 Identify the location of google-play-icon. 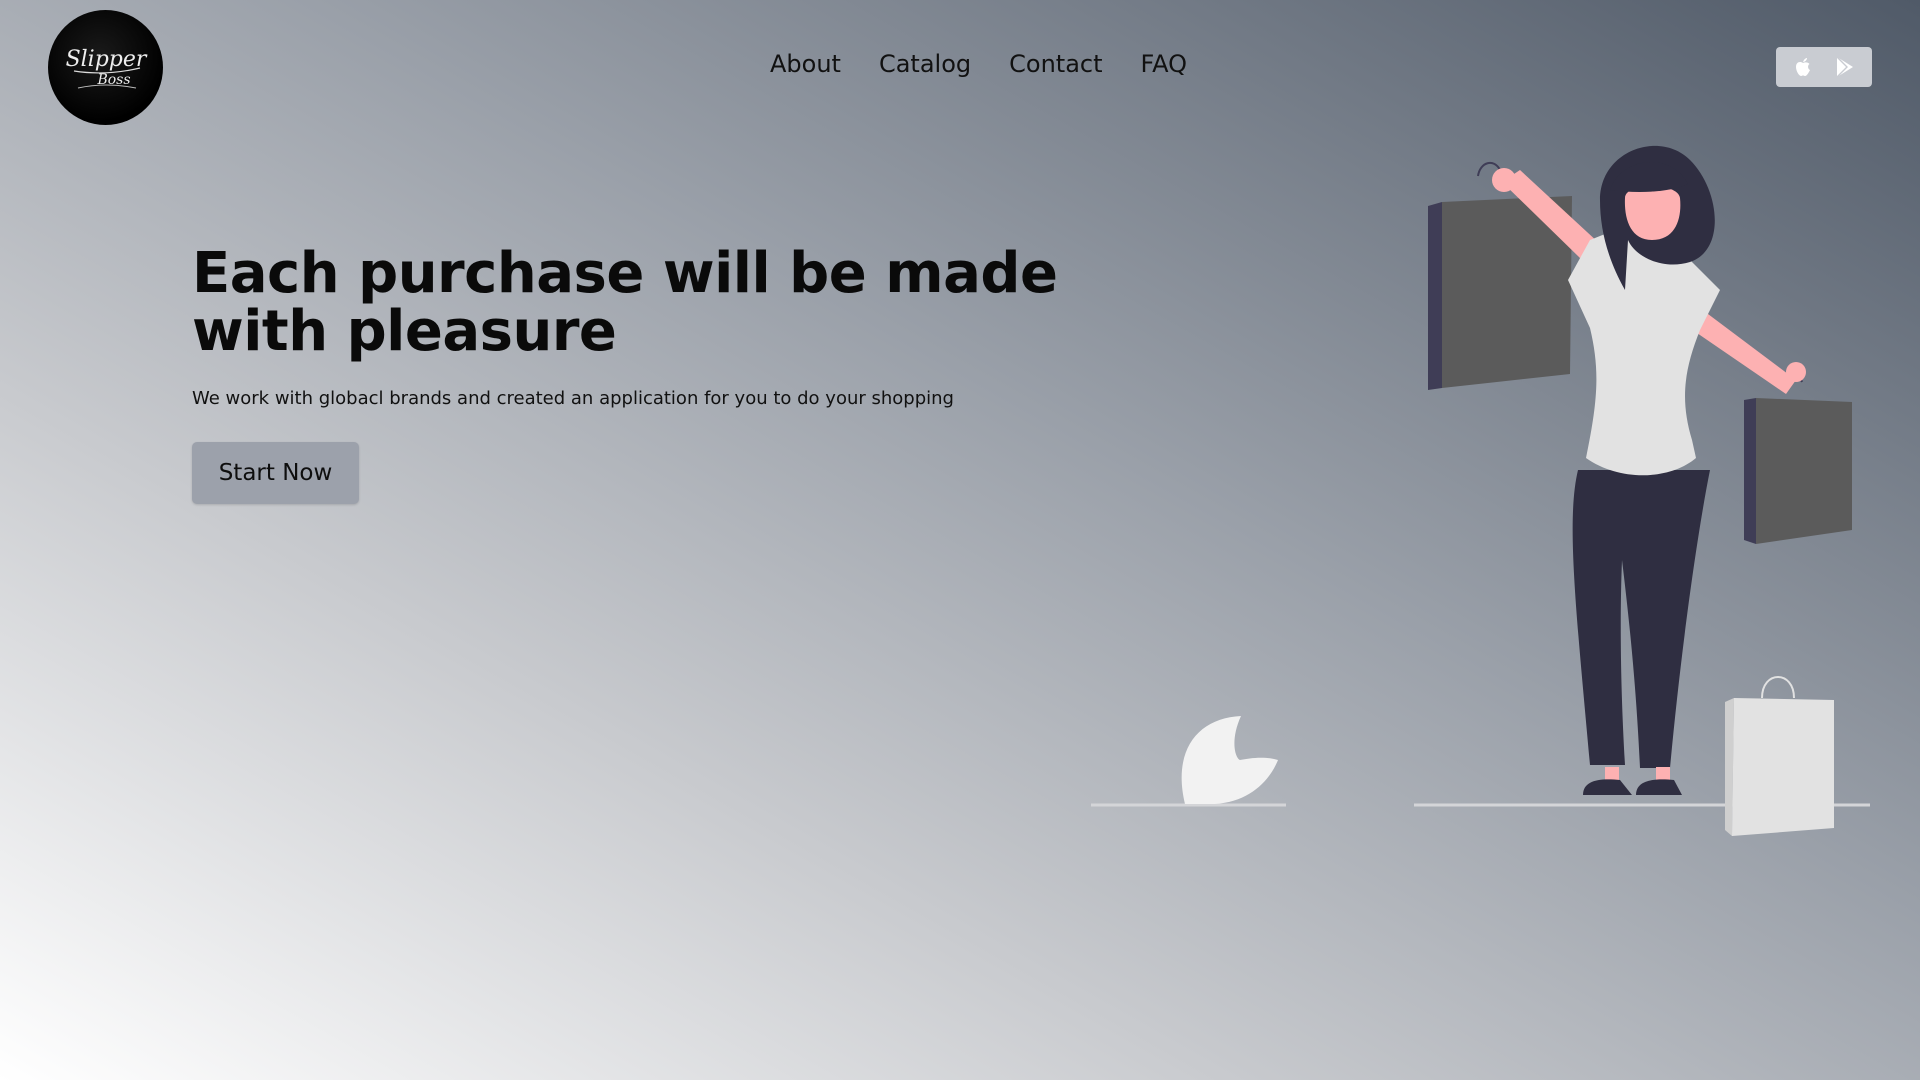
(1844, 67).